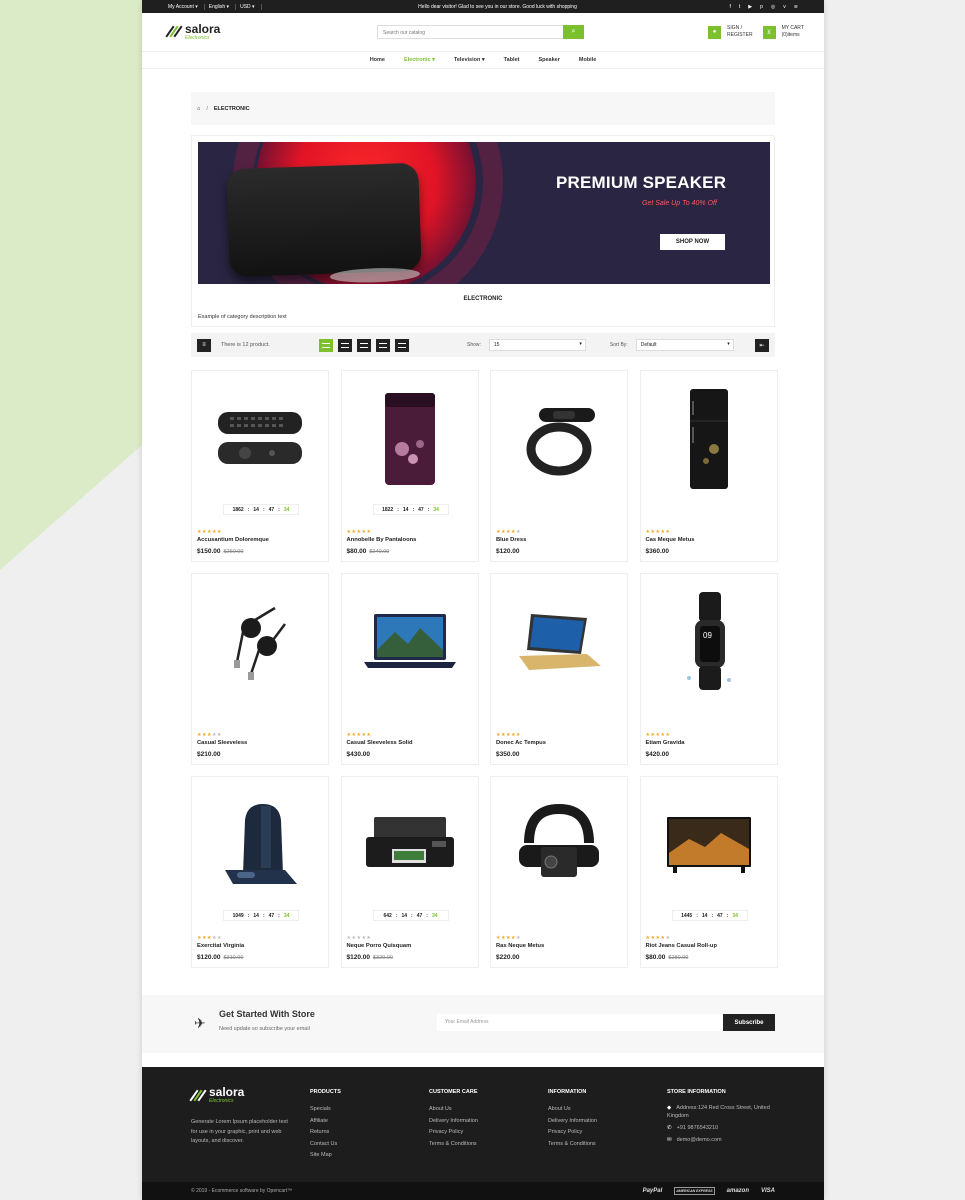 Image resolution: width=965 pixels, height=1200 pixels. What do you see at coordinates (204, 345) in the screenshot?
I see `filter-toggle-icon: ≡` at bounding box center [204, 345].